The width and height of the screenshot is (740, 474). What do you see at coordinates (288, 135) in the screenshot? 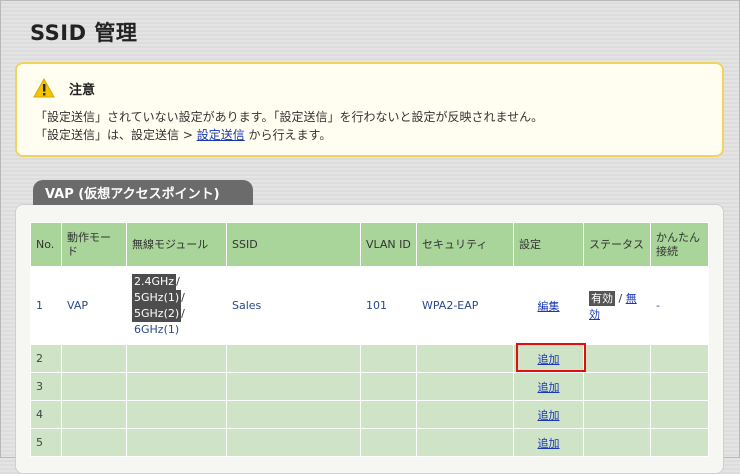
I see `notice-hint-suffix: から行えます。` at bounding box center [288, 135].